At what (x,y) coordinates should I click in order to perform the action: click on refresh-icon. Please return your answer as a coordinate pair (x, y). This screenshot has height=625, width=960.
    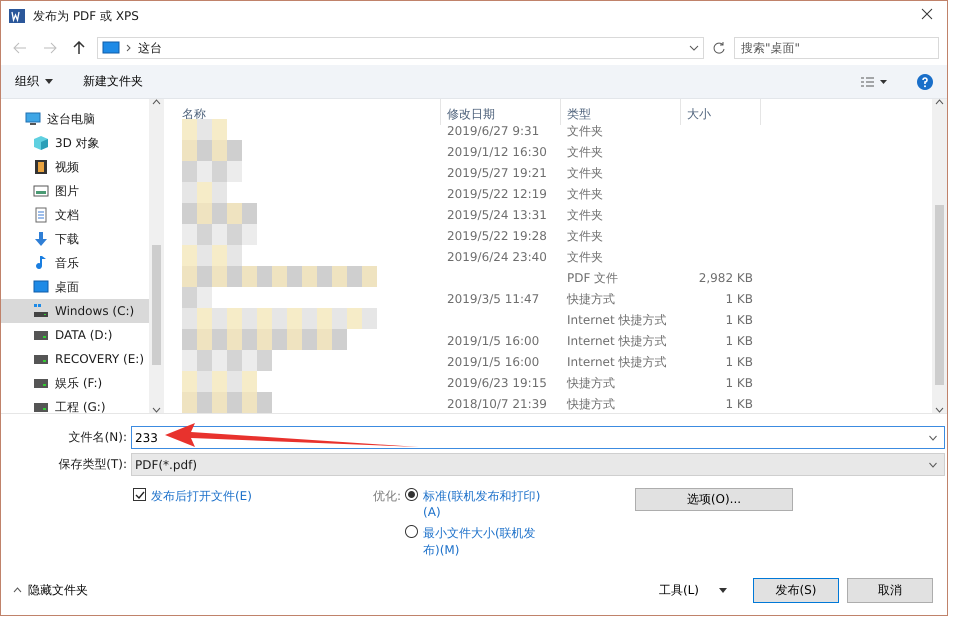
    Looking at the image, I should click on (719, 48).